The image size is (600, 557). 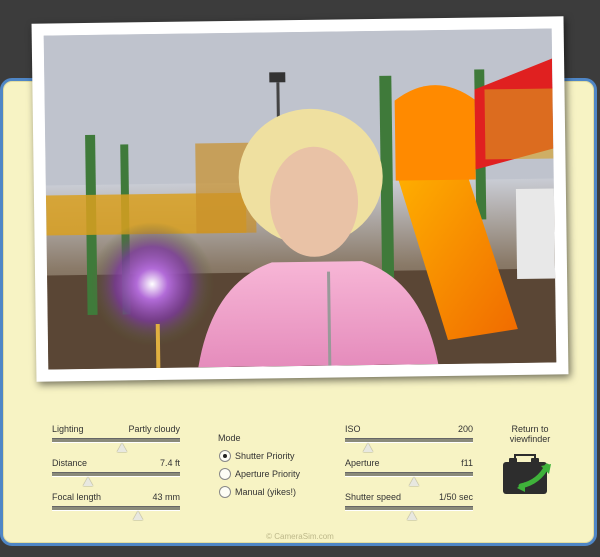 I want to click on focal-length-track, so click(x=116, y=508).